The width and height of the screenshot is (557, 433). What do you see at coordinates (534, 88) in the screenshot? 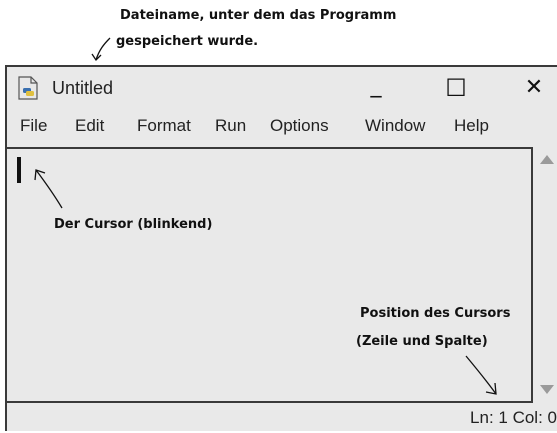
I see `close-button: ✕` at bounding box center [534, 88].